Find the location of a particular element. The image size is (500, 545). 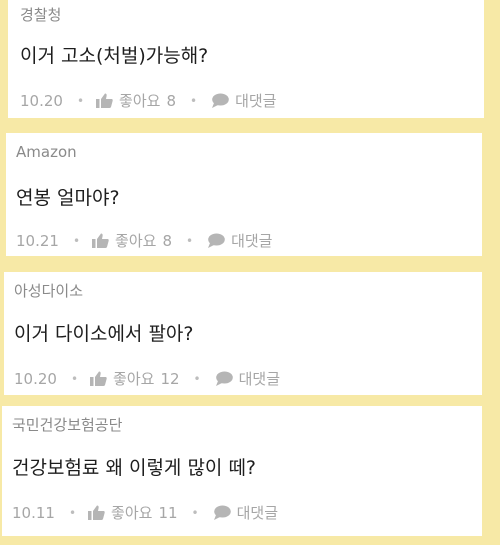

comment-text: 연봉 얼마야? is located at coordinates (68, 198).